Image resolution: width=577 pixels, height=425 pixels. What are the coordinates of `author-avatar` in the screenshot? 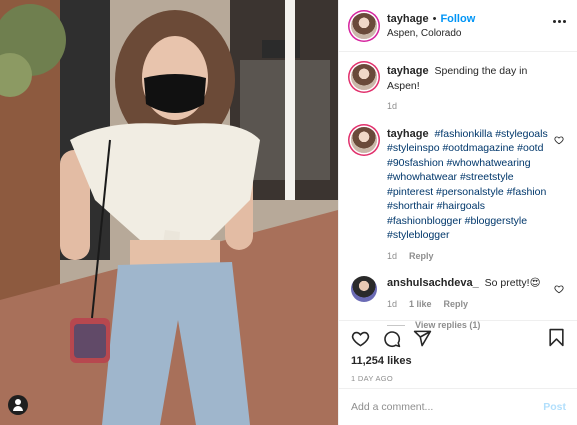 It's located at (364, 25).